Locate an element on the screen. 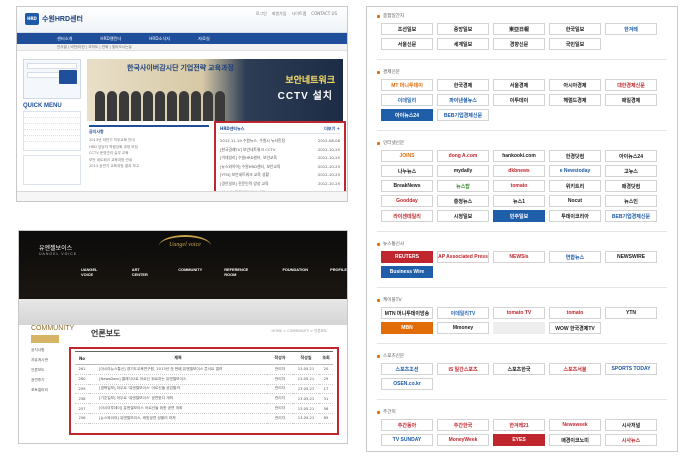 This screenshot has width=696, height=463. media-logo-tile: REUTERS is located at coordinates (407, 257).